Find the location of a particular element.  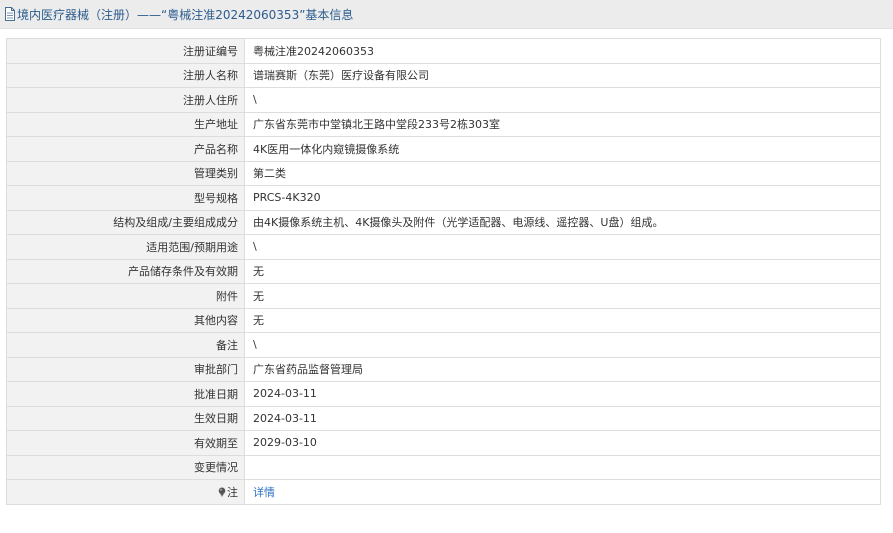

row-value: 2029-03-10 is located at coordinates (562, 443).